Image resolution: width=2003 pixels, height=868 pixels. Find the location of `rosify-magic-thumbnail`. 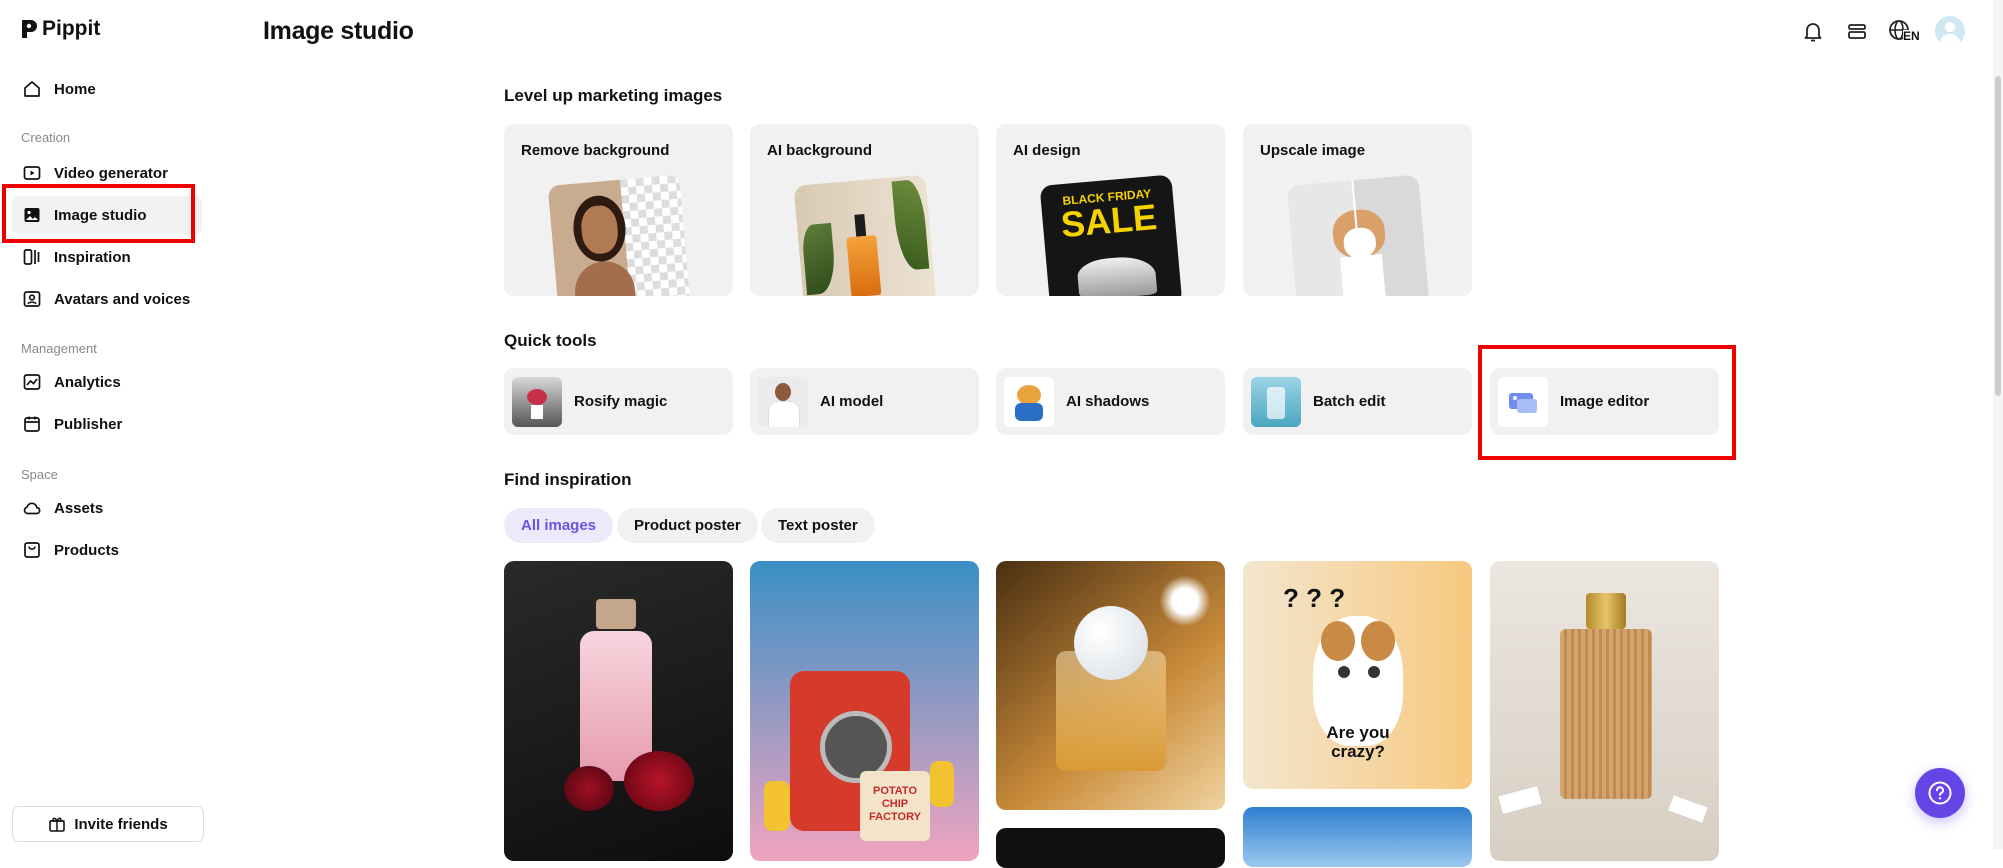

rosify-magic-thumbnail is located at coordinates (537, 401).